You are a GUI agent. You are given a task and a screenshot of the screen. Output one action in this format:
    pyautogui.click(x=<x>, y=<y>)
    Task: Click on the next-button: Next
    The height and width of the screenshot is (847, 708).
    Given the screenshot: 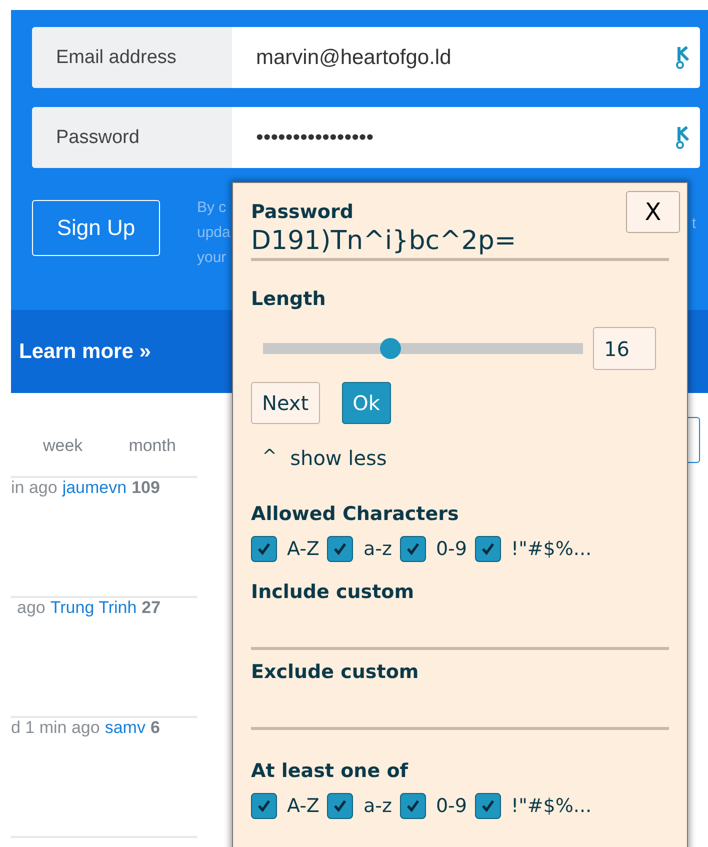 What is the action you would take?
    pyautogui.click(x=285, y=403)
    